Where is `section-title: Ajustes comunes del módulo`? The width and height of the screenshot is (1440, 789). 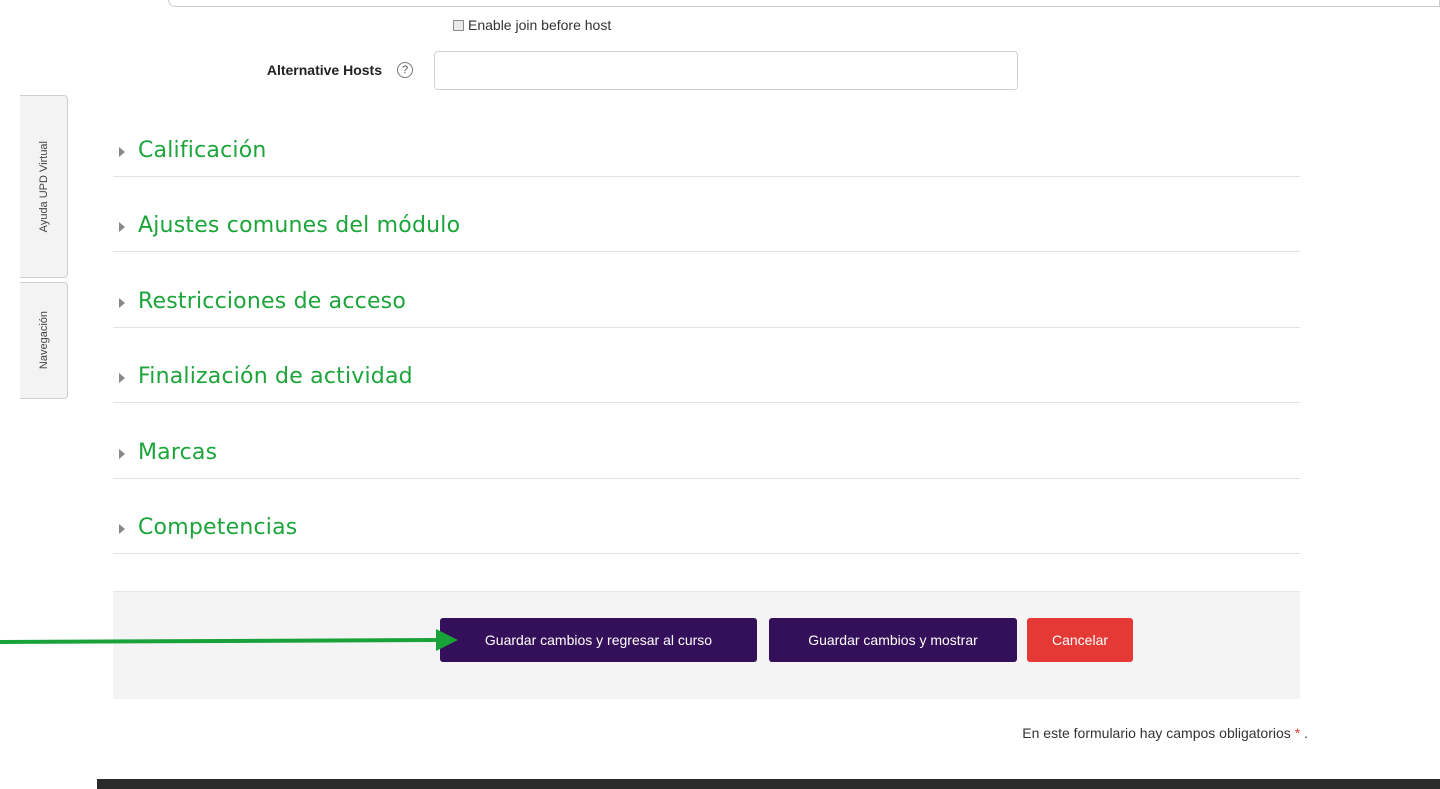
section-title: Ajustes comunes del módulo is located at coordinates (299, 225).